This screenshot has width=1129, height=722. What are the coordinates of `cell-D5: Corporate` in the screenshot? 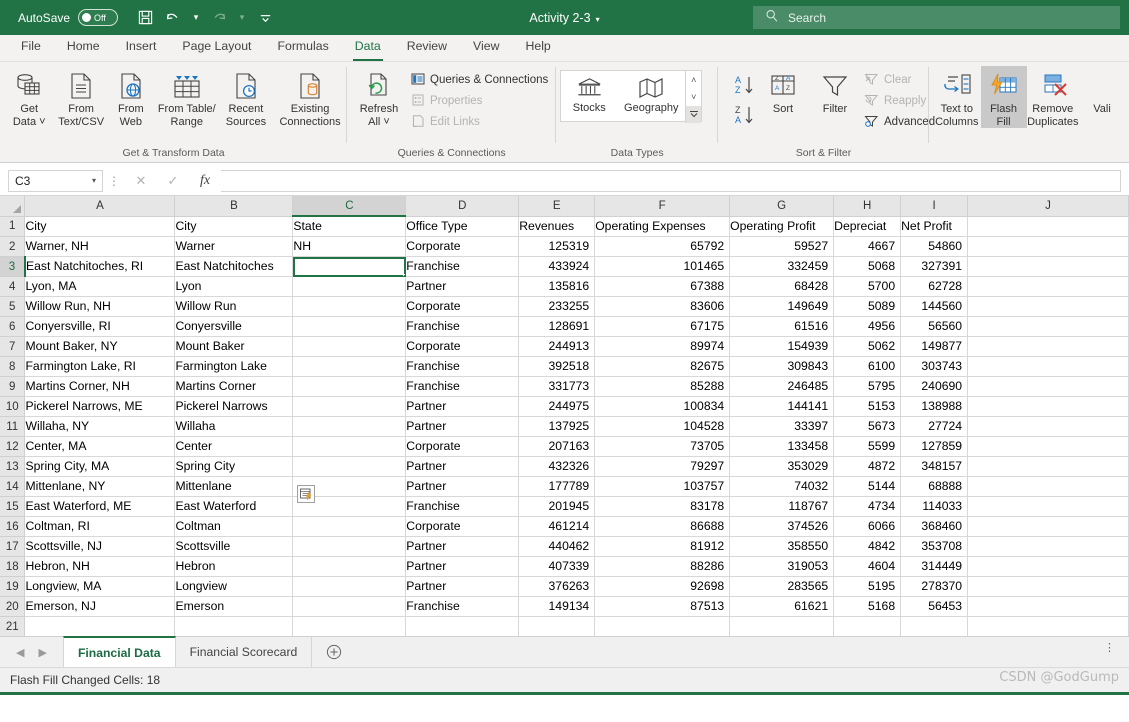 It's located at (462, 306).